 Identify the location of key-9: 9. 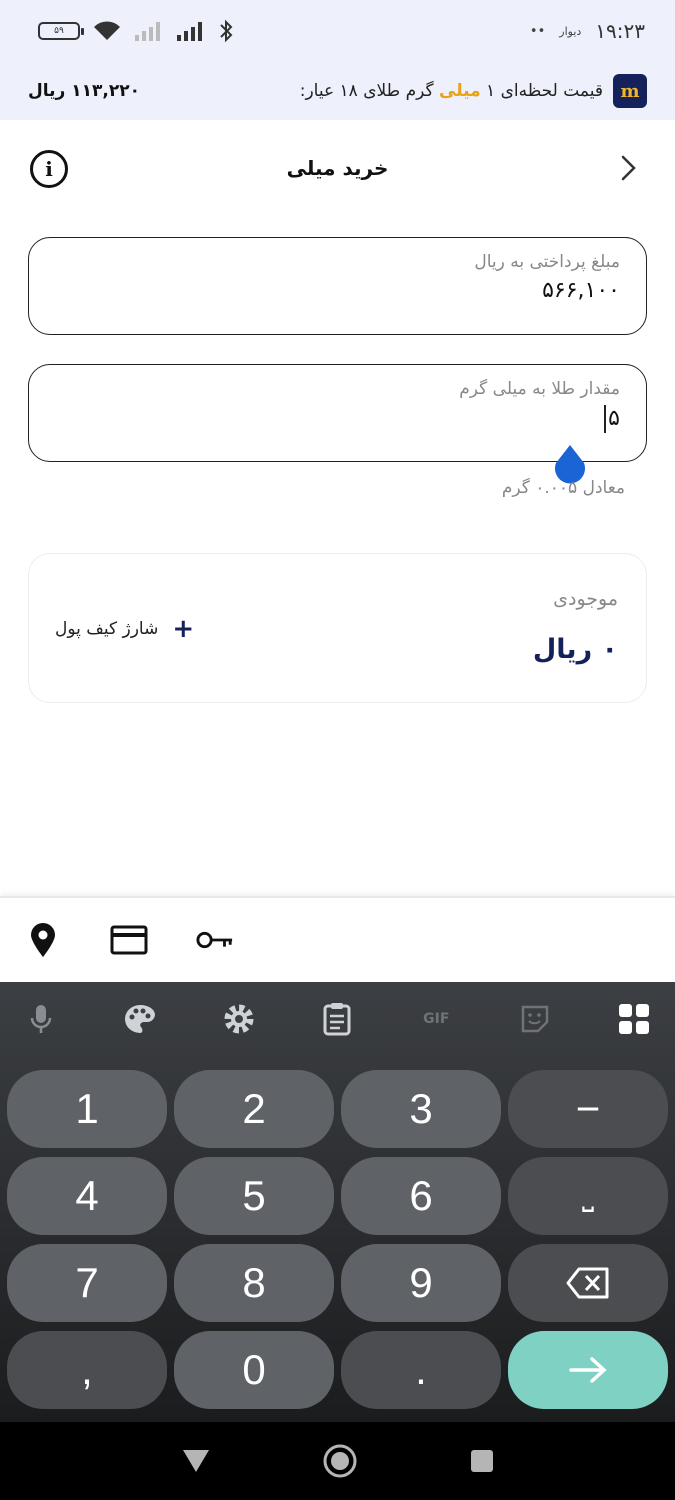
(421, 1283).